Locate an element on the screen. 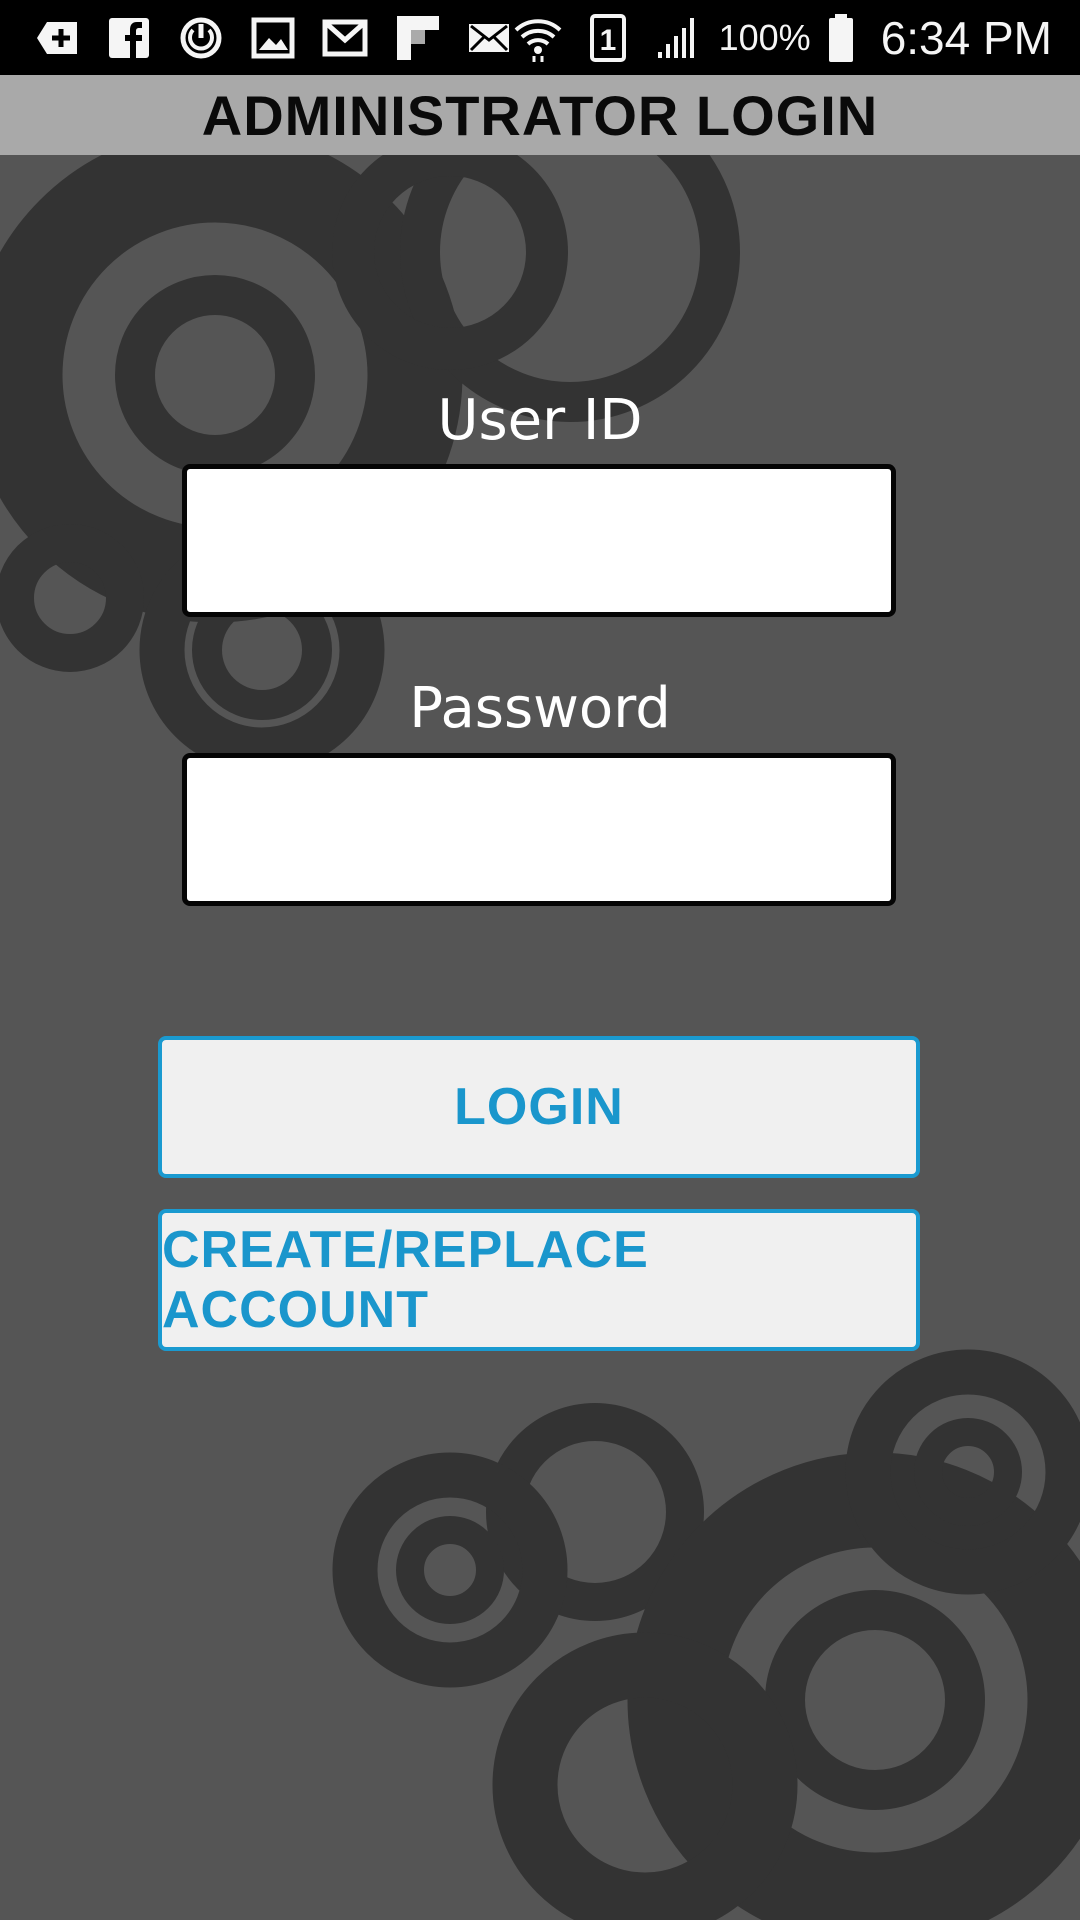 The height and width of the screenshot is (1920, 1080). sim-number: 1 is located at coordinates (607, 40).